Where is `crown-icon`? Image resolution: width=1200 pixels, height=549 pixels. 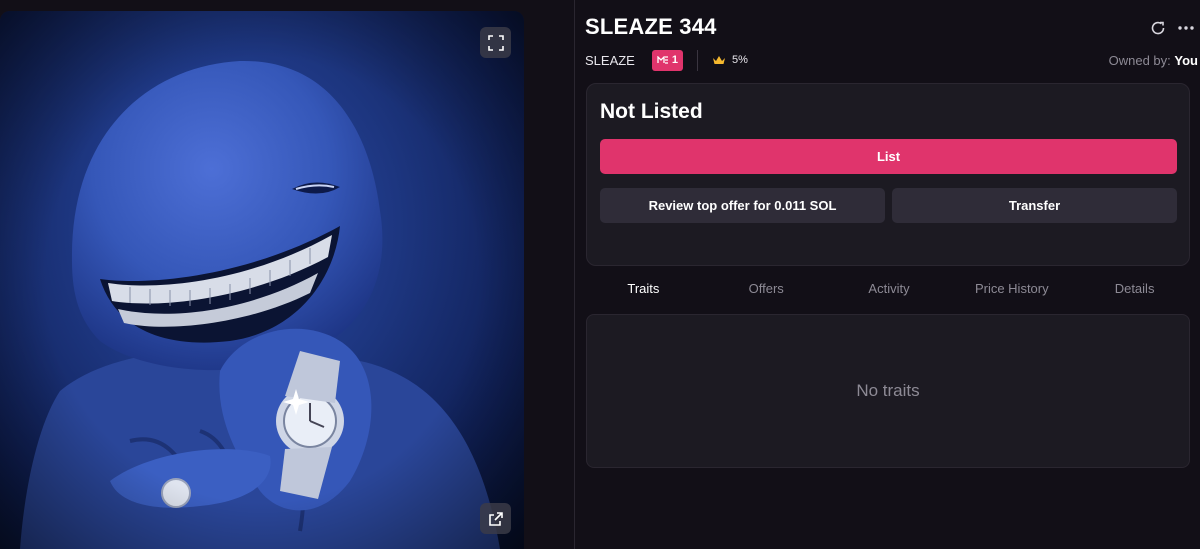
crown-icon is located at coordinates (718, 60).